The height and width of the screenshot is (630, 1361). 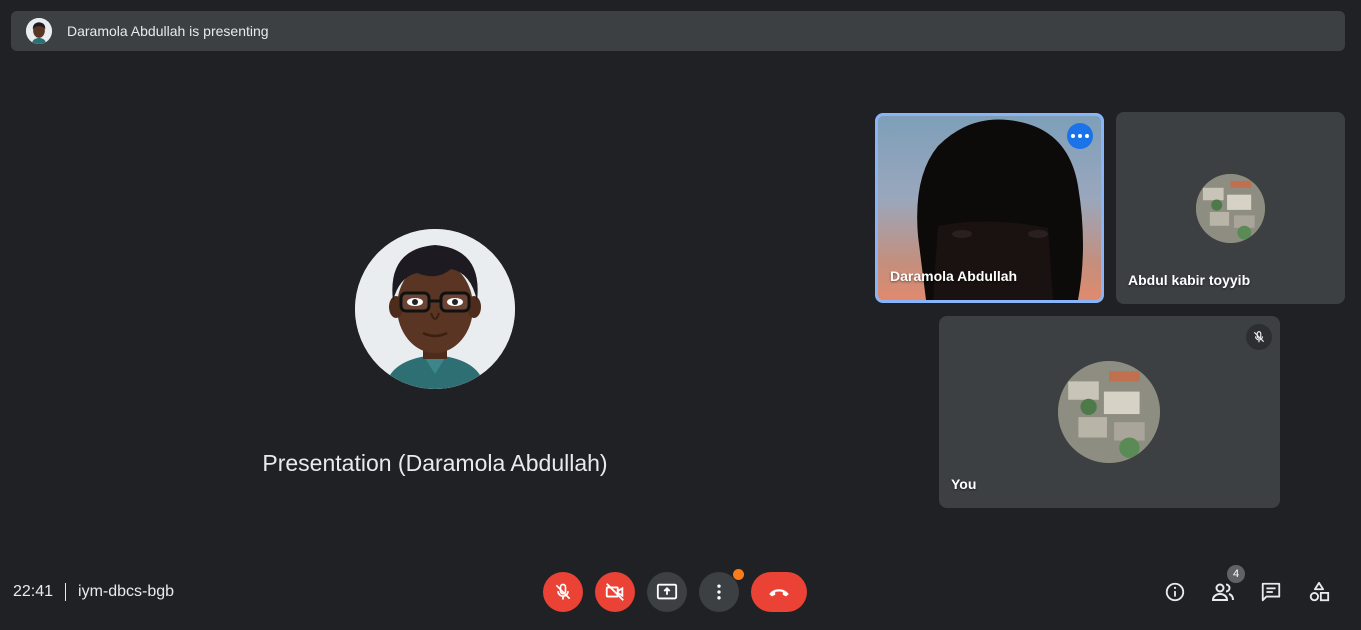 I want to click on meeting-code: iym-dbcs-bgb, so click(x=126, y=591).